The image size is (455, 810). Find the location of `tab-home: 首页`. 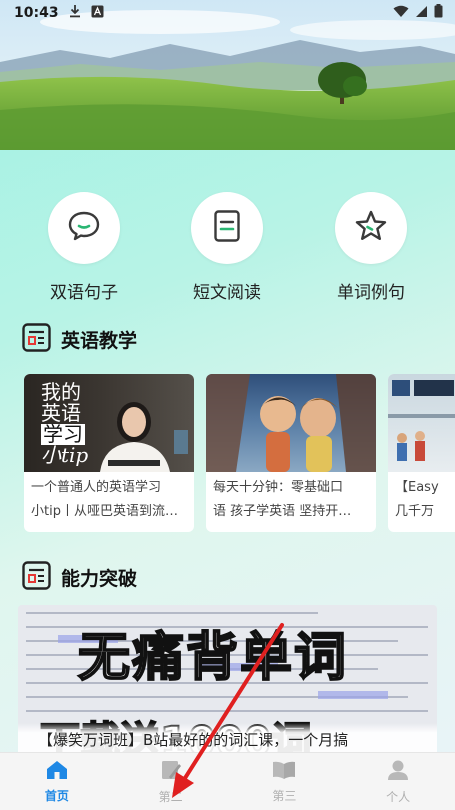

tab-home: 首页 is located at coordinates (57, 781).